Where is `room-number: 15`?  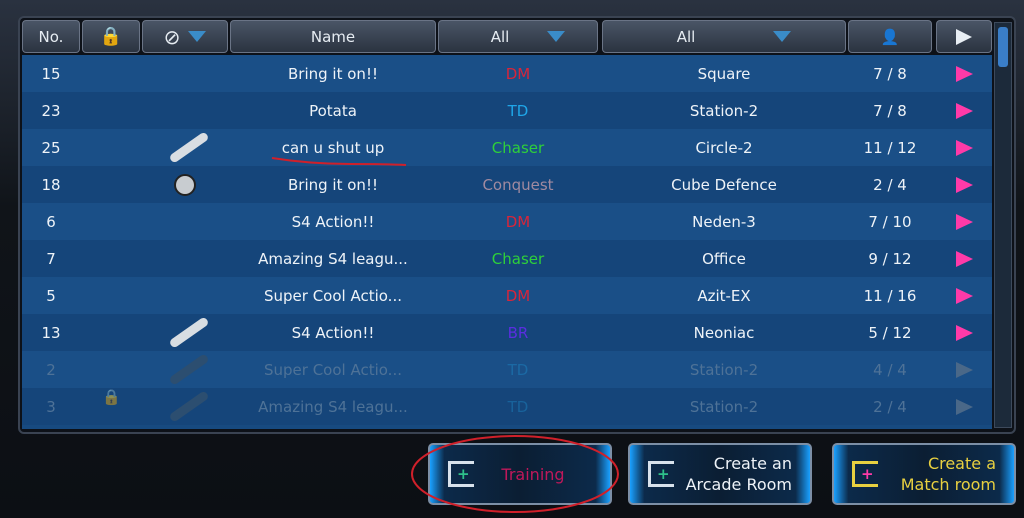
room-number: 15 is located at coordinates (51, 73).